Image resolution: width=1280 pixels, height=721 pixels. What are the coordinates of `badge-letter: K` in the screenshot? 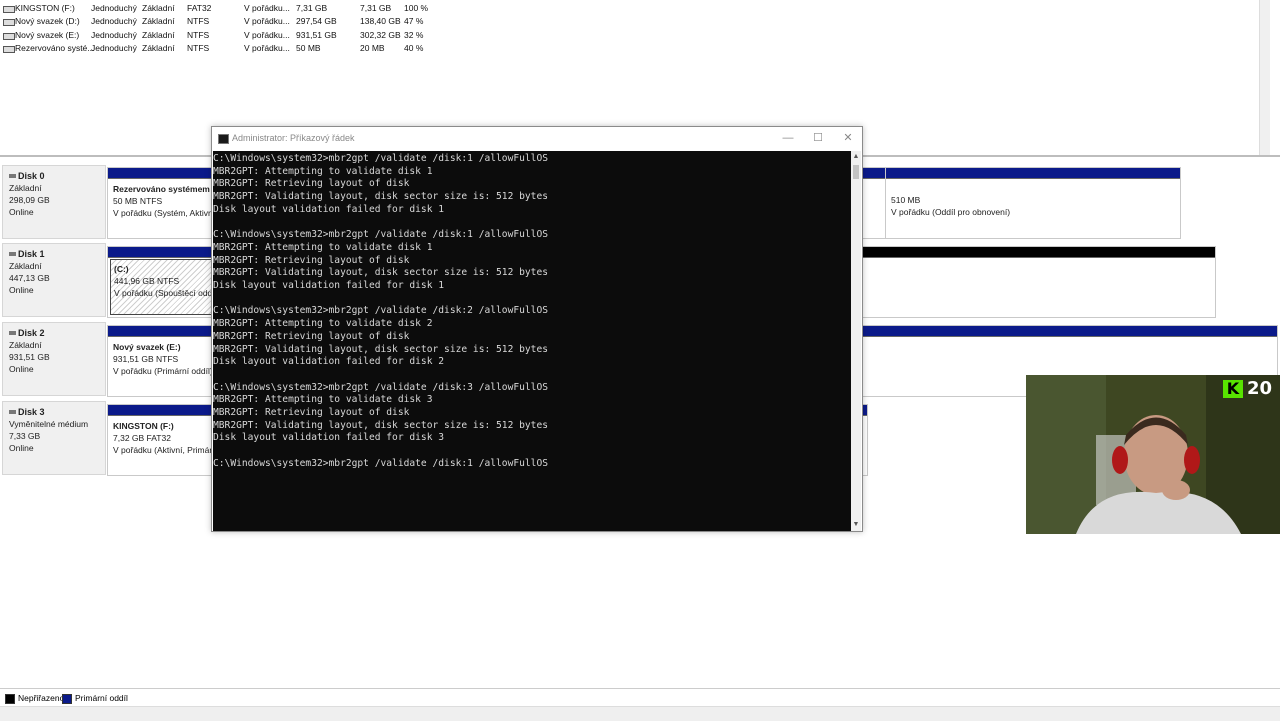 It's located at (1232, 388).